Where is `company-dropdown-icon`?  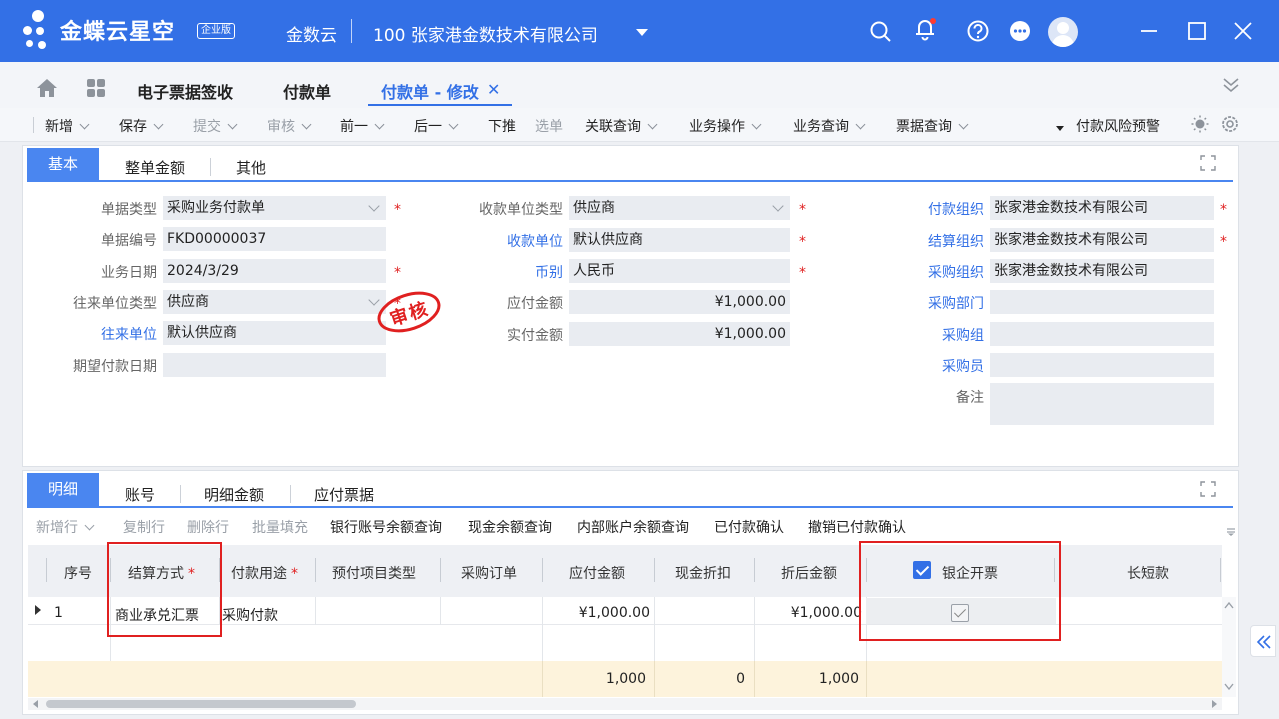 company-dropdown-icon is located at coordinates (642, 32).